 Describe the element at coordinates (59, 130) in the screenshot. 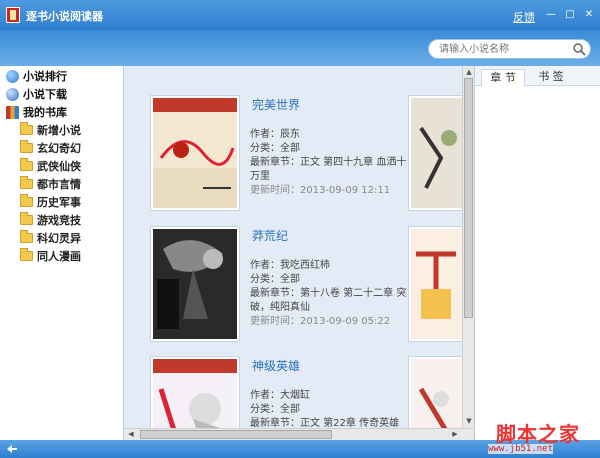

I see `sidebar-item-label: 新增小说` at that location.